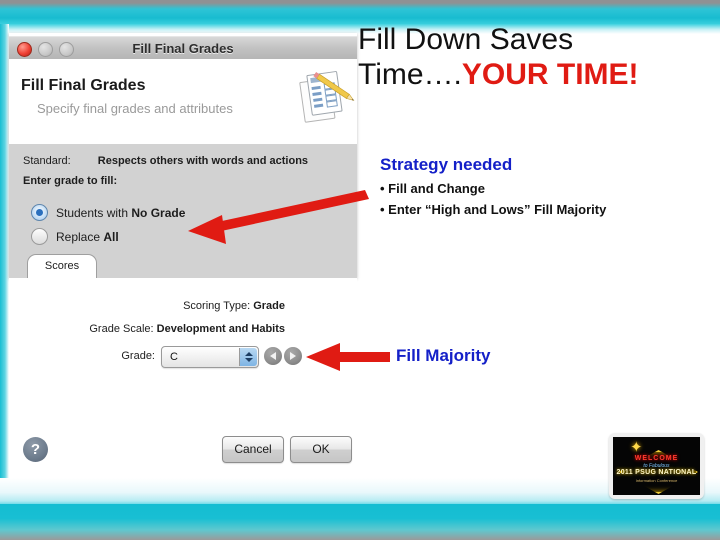 The image size is (720, 540). What do you see at coordinates (656, 458) in the screenshot?
I see `logo-welcome-text: WELCOME` at bounding box center [656, 458].